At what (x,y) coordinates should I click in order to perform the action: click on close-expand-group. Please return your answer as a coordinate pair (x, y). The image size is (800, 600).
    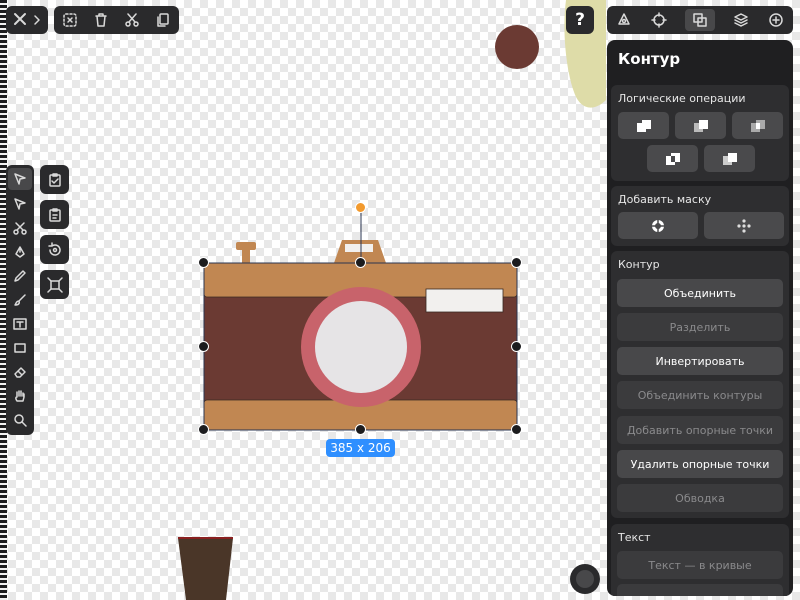
    Looking at the image, I should click on (27, 20).